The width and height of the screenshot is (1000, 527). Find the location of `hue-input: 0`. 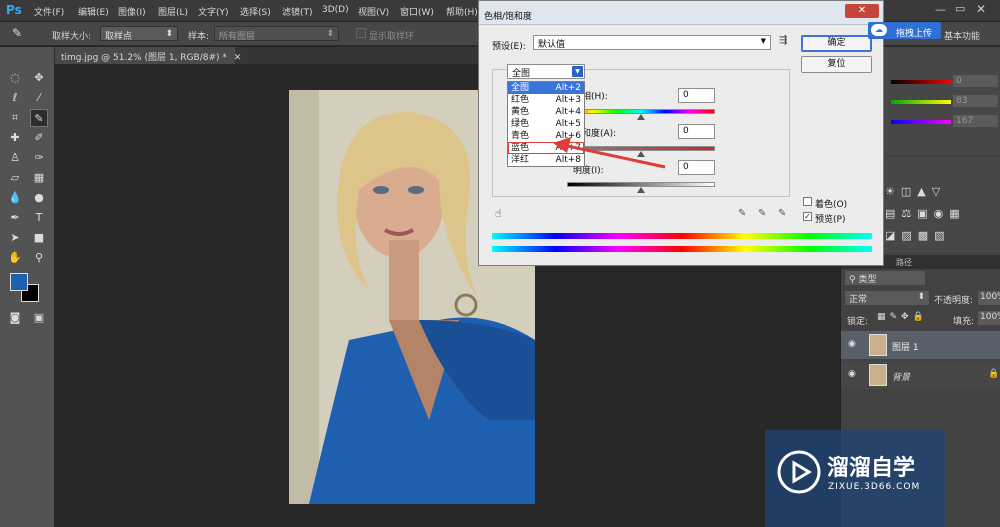

hue-input: 0 is located at coordinates (696, 95).